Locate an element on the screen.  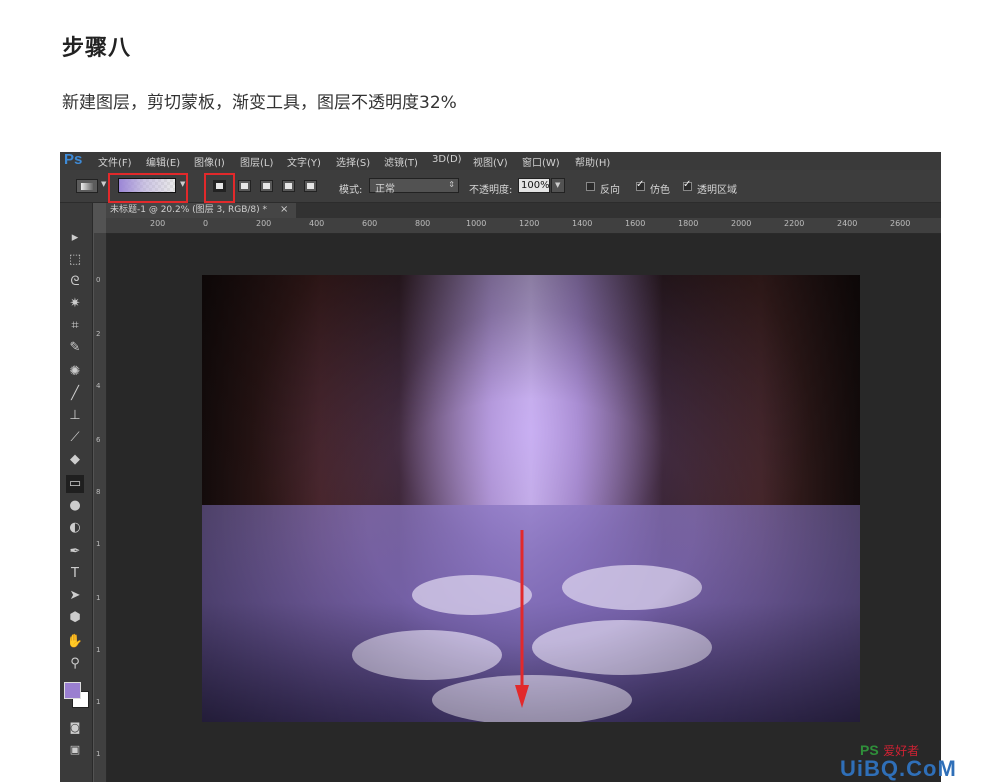
document-tab: 未标题-1 @ 20.2% (图层 3, RGB/8) * is located at coordinates (201, 210).